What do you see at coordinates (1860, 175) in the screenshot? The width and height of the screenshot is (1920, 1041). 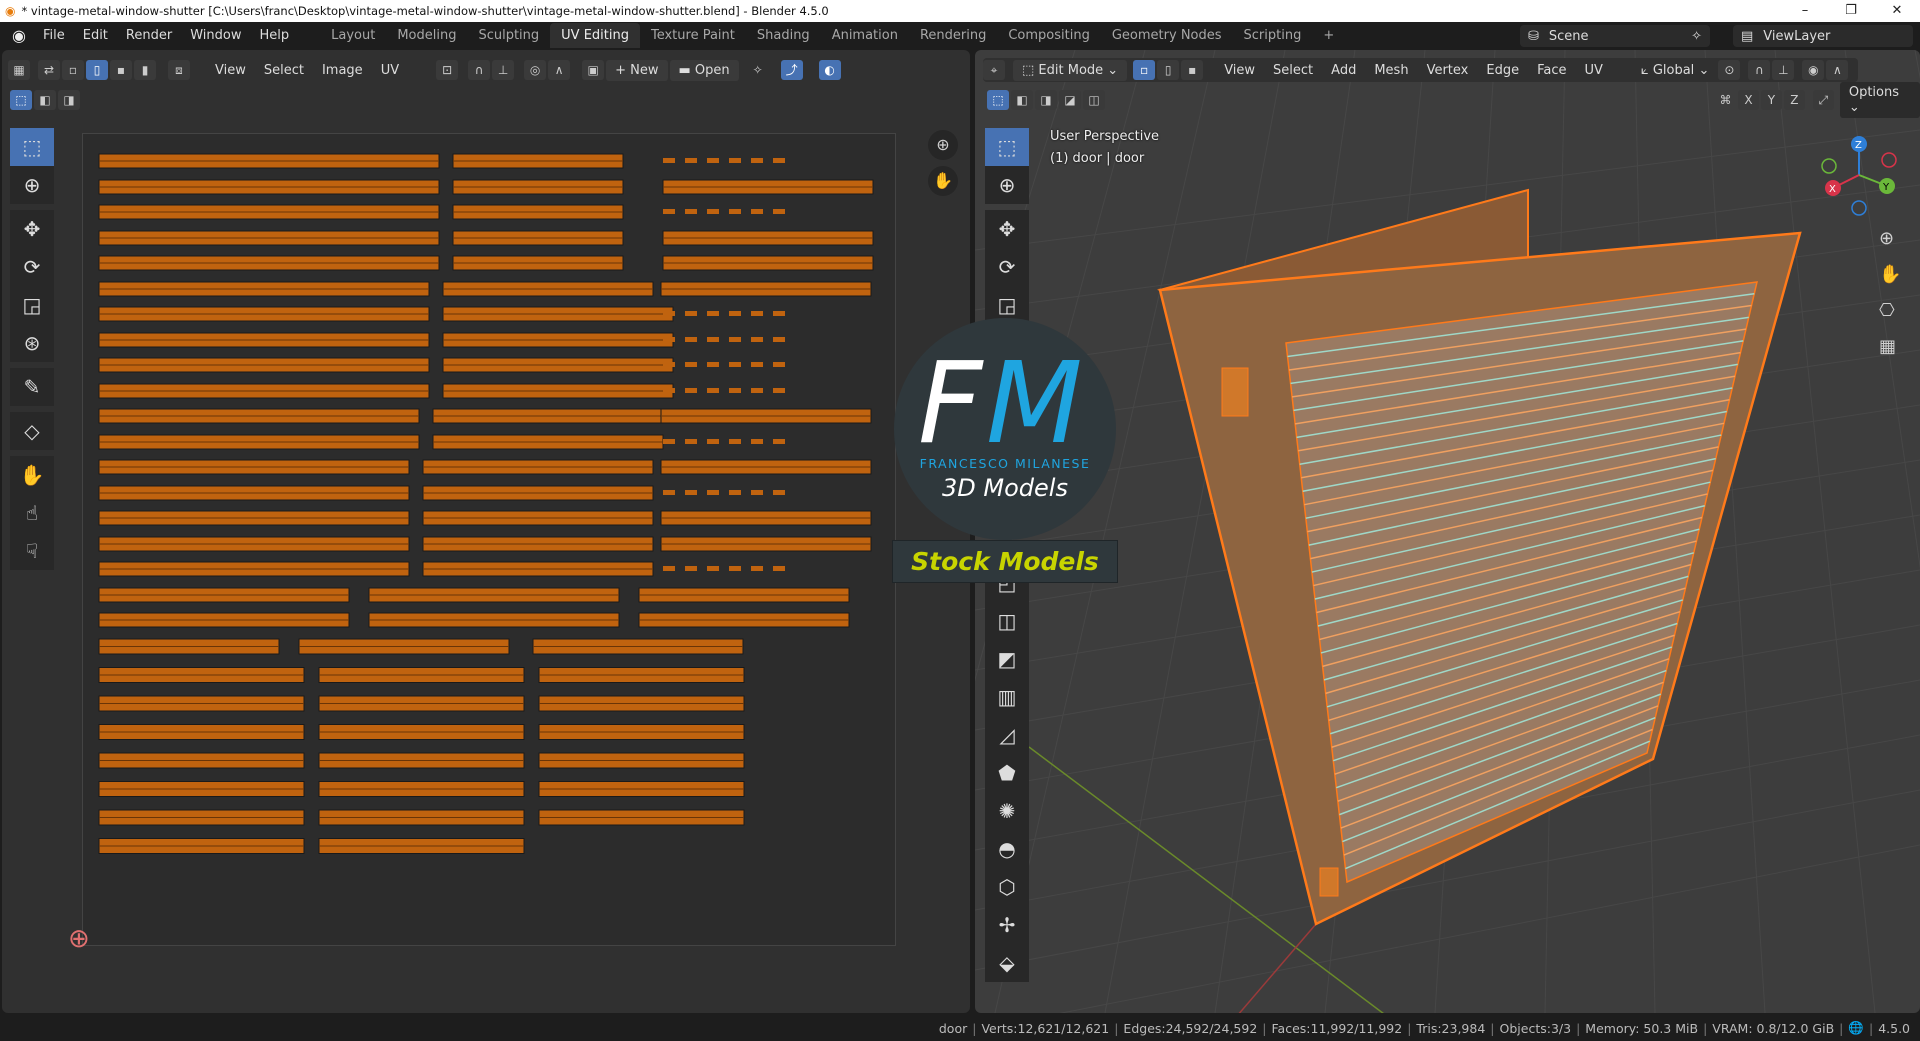 I see `navigation-gizmo: Z Y X` at bounding box center [1860, 175].